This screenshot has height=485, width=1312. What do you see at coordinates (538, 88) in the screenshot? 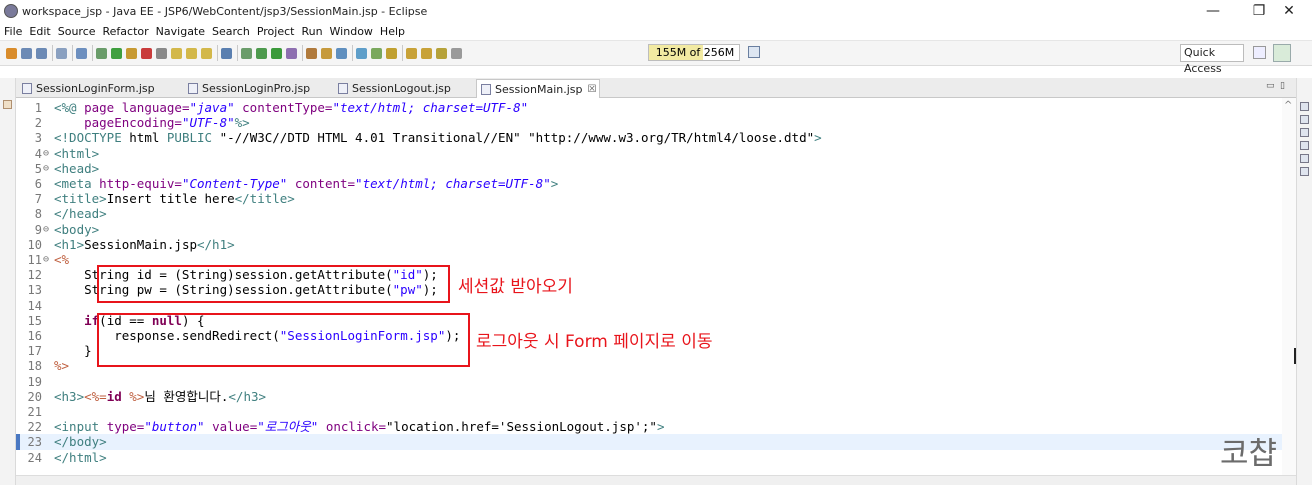
I see `tab-session-main: SessionMain.jsp ☒` at bounding box center [538, 88].